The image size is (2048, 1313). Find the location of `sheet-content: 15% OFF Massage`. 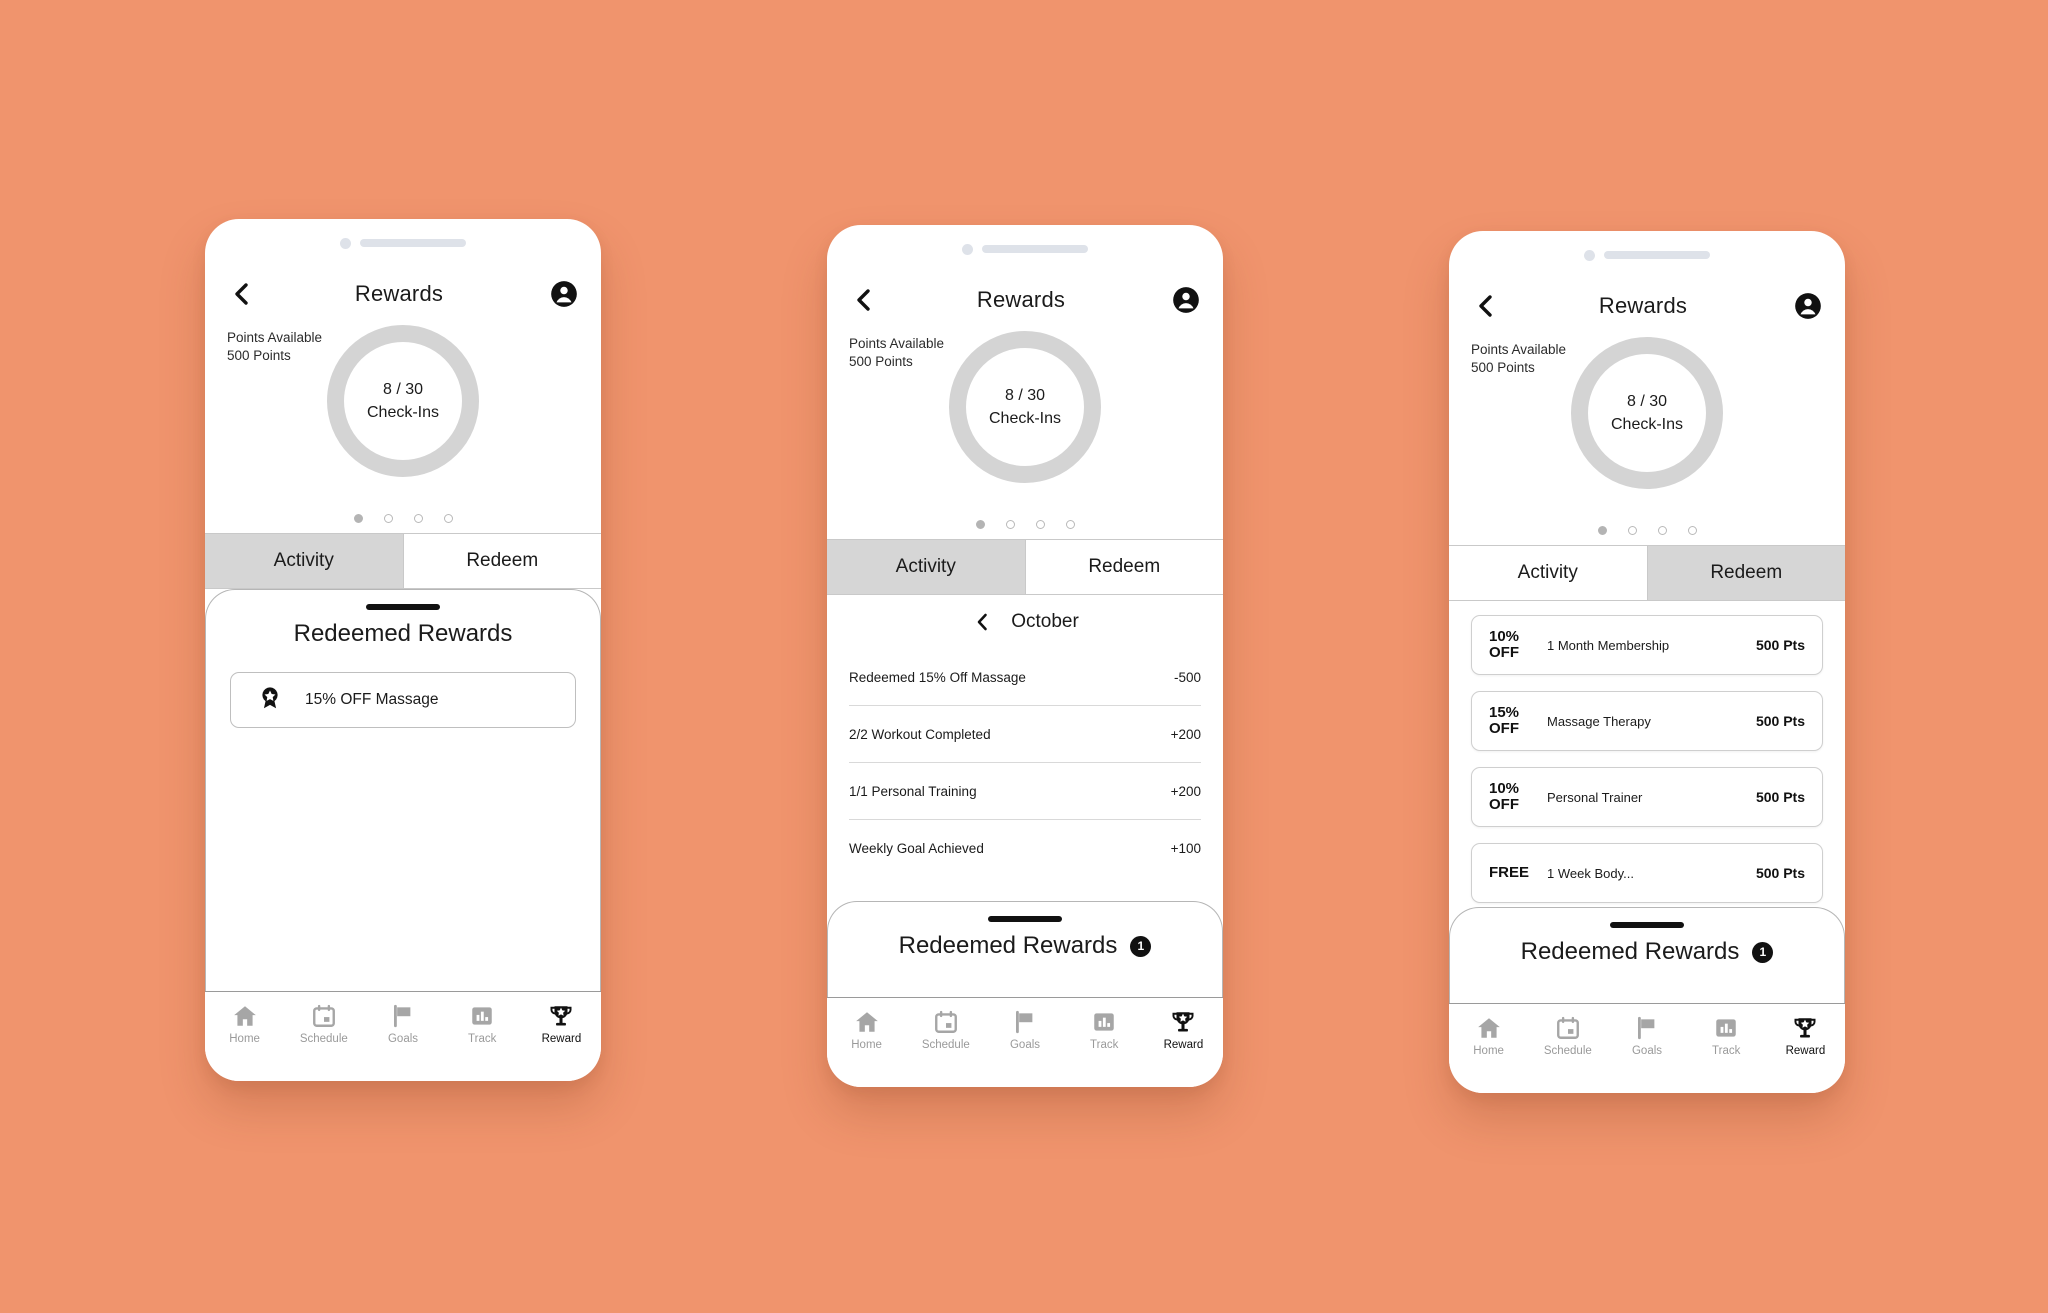

sheet-content: 15% OFF Massage is located at coordinates (403, 691).